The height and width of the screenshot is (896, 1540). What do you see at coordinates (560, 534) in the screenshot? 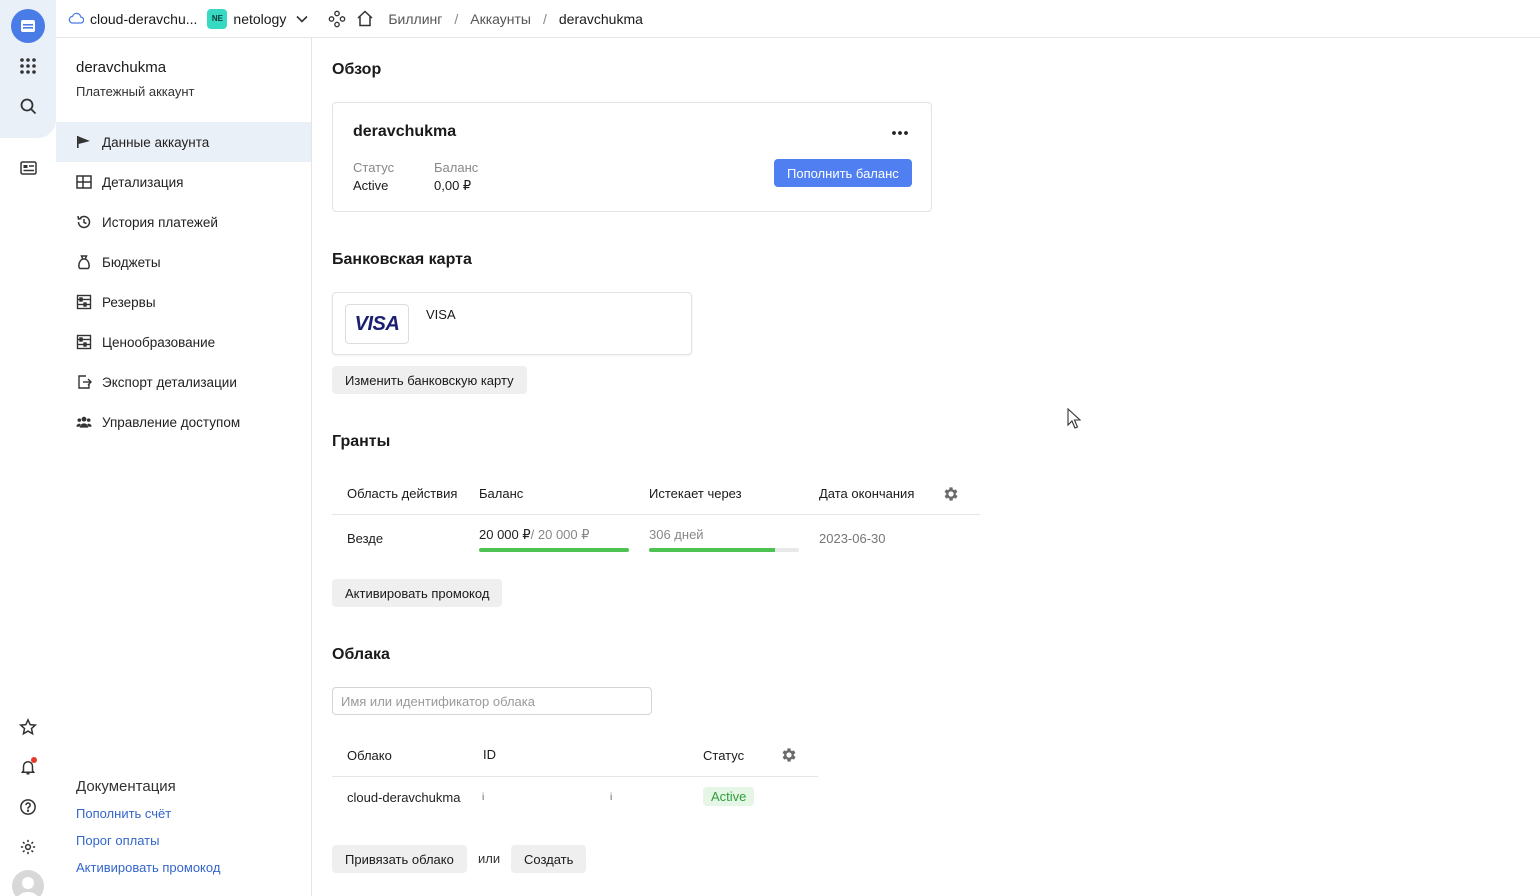
I see `grant-balance-total: / 20 000 ₽` at bounding box center [560, 534].